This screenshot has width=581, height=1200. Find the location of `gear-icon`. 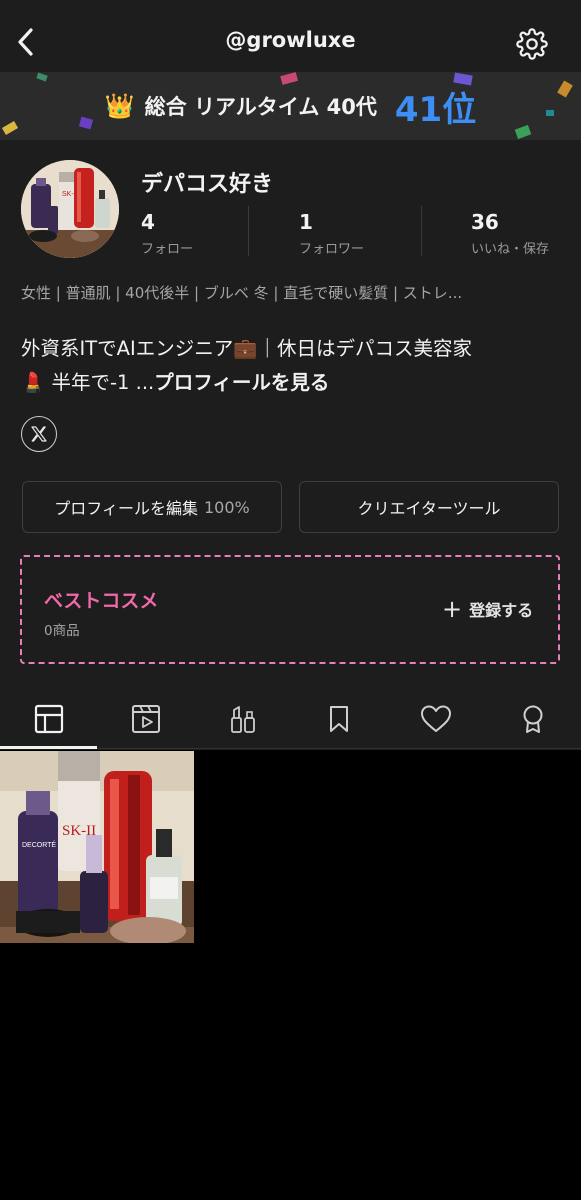

gear-icon is located at coordinates (532, 44).